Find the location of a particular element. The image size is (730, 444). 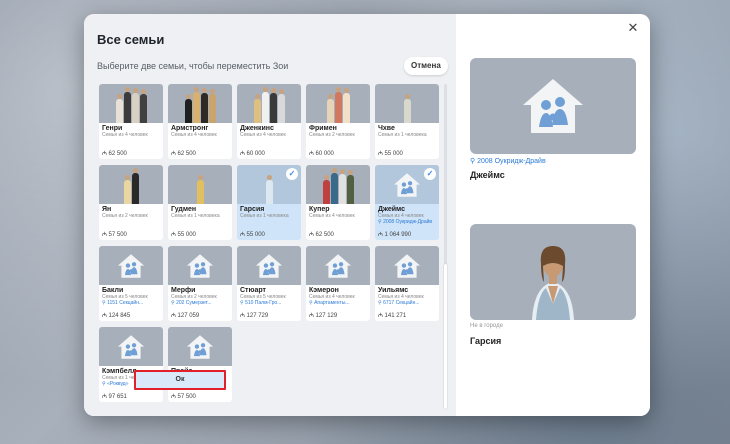

family-card: Гудмен Семья из 1 человека ₼ 55 000 is located at coordinates (200, 202).